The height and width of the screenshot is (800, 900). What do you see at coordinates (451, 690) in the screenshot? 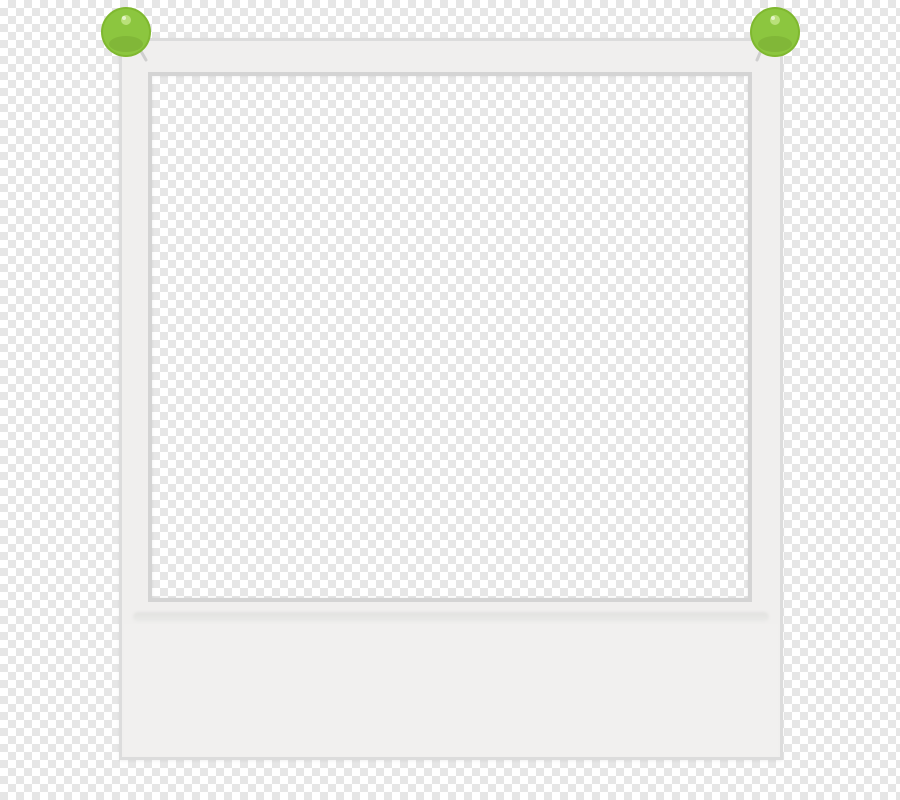
I see `caption-area` at bounding box center [451, 690].